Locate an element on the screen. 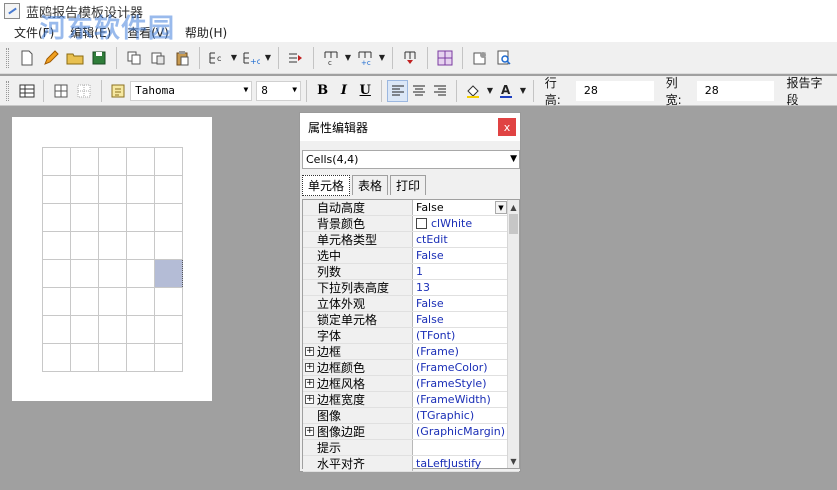  merge-down-icon is located at coordinates (410, 58).